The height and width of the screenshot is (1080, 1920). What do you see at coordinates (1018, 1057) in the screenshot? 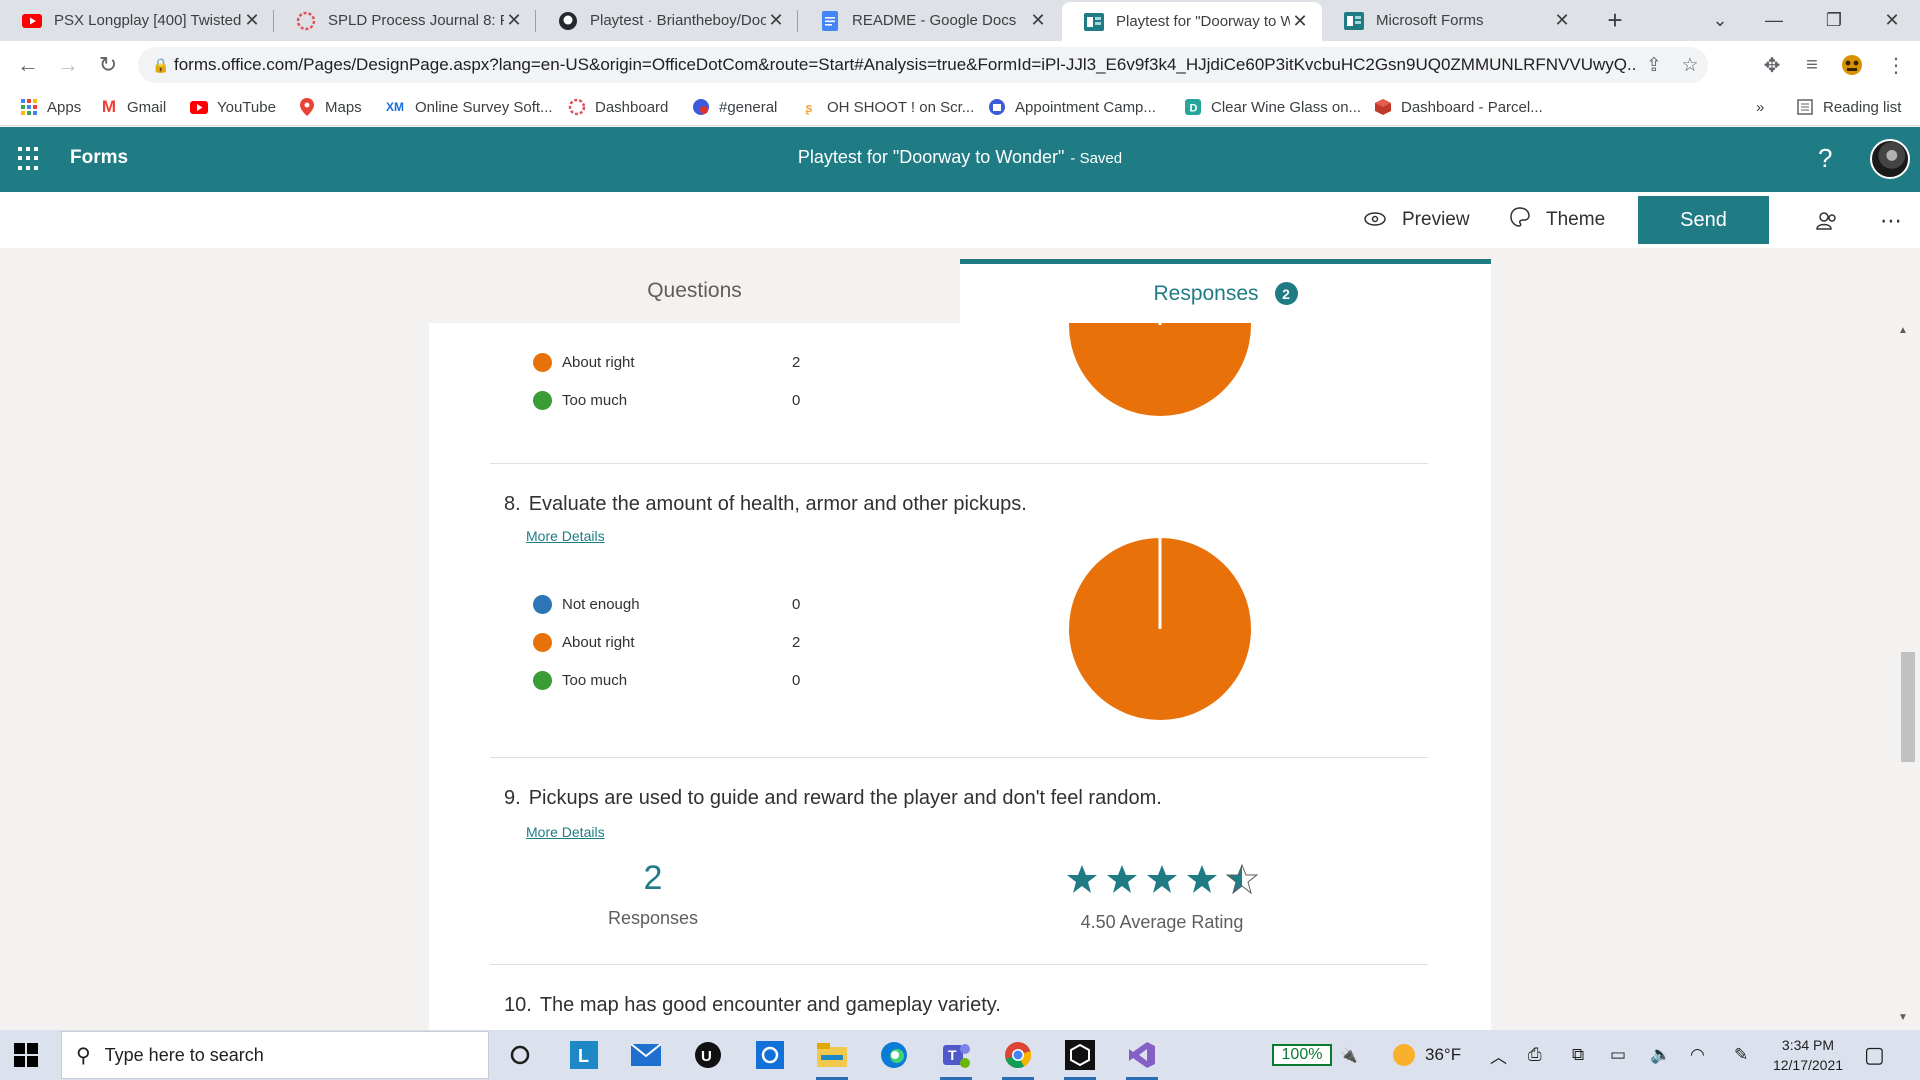
I see `chrome-icon` at bounding box center [1018, 1057].